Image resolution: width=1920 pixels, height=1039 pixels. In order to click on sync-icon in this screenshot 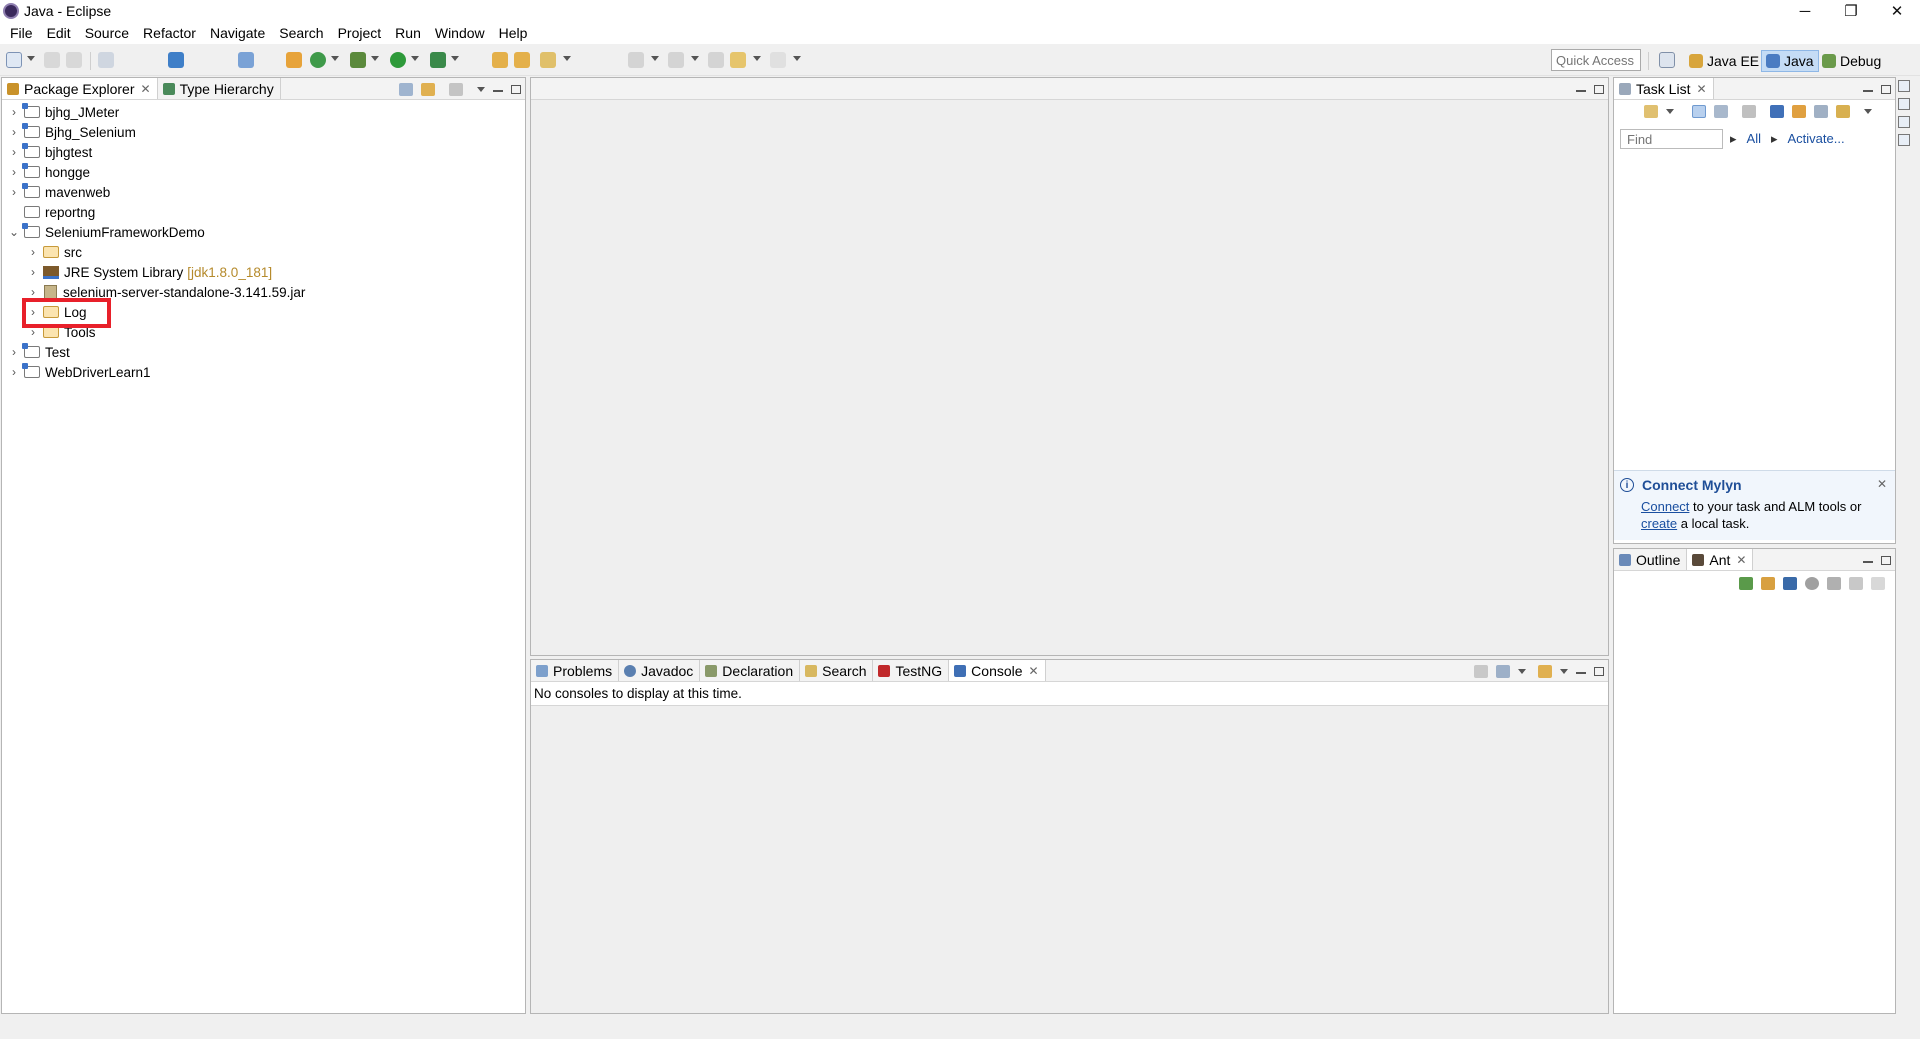, I will do `click(1904, 104)`.